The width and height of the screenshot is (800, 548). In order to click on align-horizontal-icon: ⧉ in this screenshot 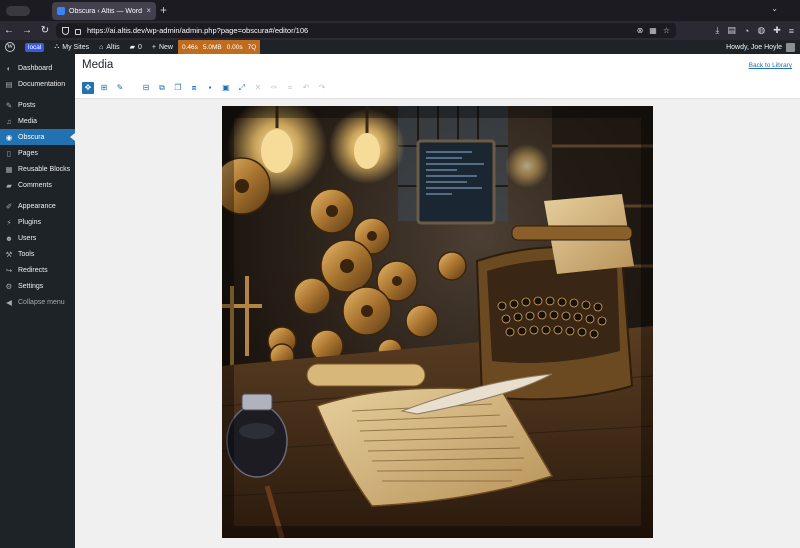, I will do `click(162, 88)`.